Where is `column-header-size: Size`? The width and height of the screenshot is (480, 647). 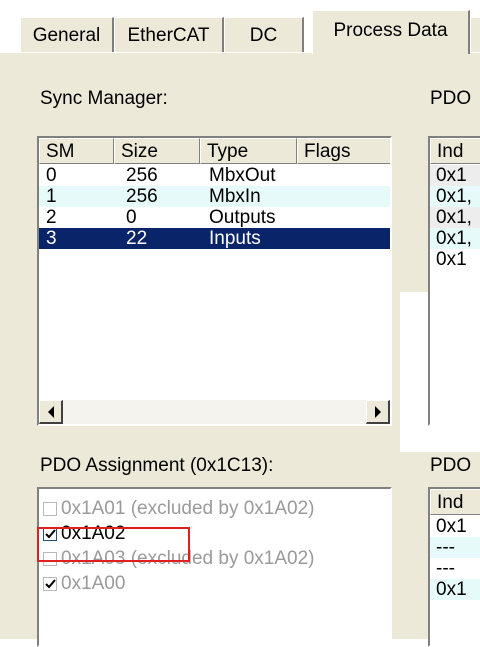
column-header-size: Size is located at coordinates (157, 151).